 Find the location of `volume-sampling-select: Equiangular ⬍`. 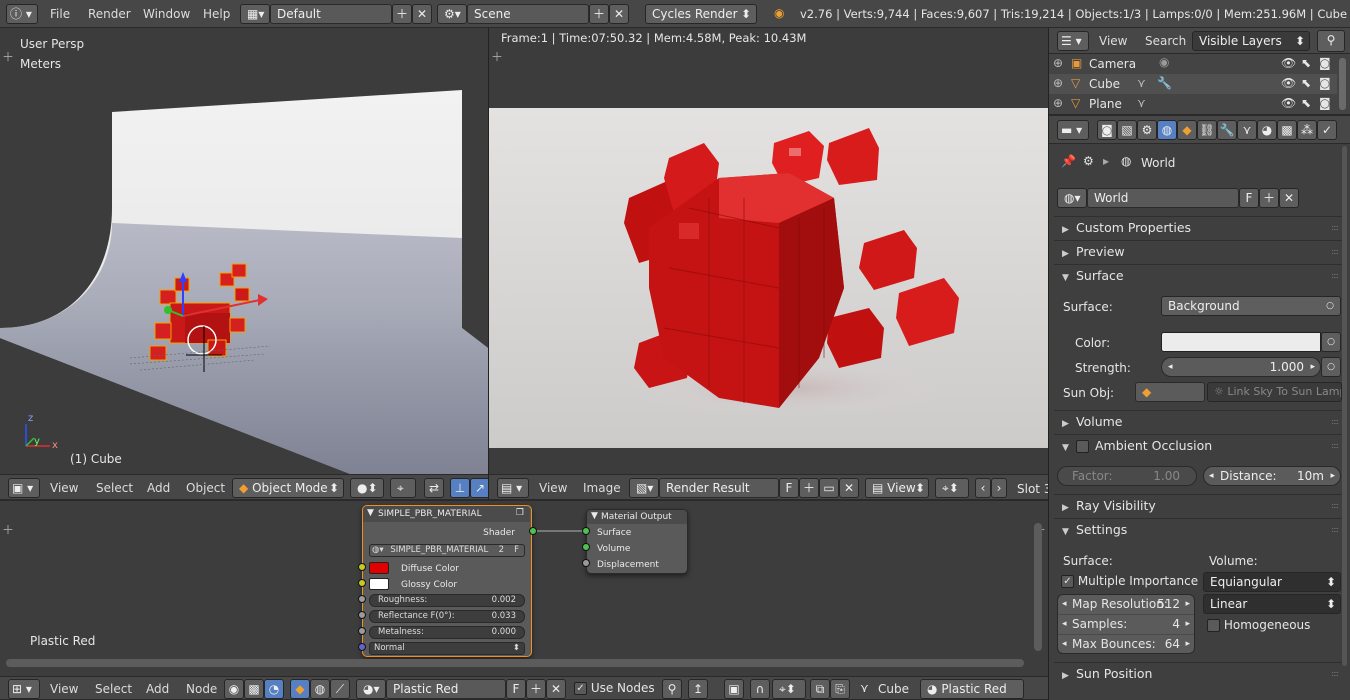

volume-sampling-select: Equiangular ⬍ is located at coordinates (1272, 582).